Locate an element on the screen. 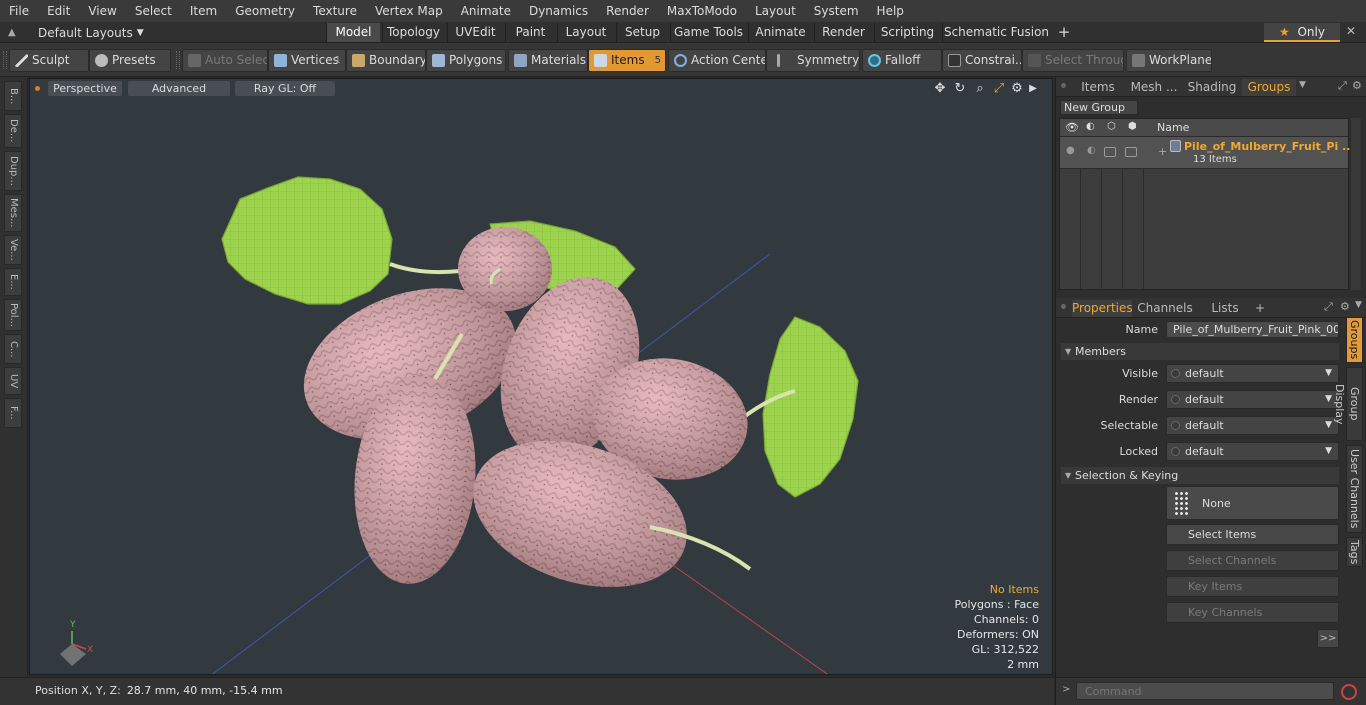  side-tab-tags: Tags is located at coordinates (1354, 552).